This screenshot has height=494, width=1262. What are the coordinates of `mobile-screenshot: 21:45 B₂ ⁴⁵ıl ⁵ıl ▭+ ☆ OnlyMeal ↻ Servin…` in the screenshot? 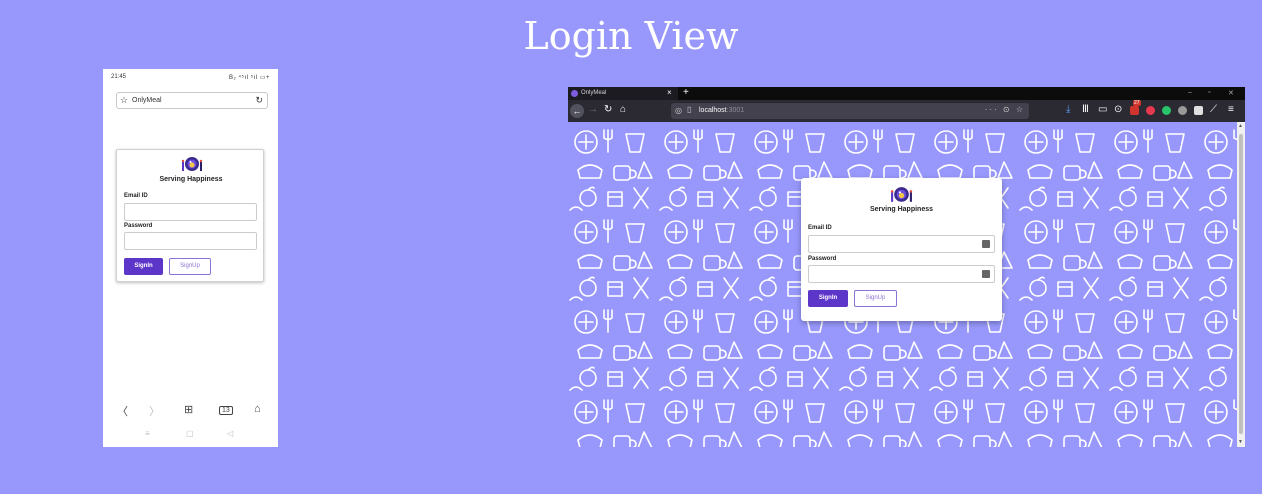 It's located at (190, 258).